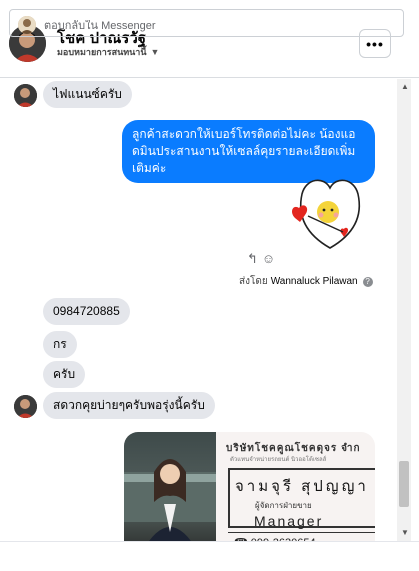  Describe the element at coordinates (129, 405) in the screenshot. I see `incoming-message: สดวกคุยบ่ายๆครับพอรุ่งนี้ครับ` at that location.